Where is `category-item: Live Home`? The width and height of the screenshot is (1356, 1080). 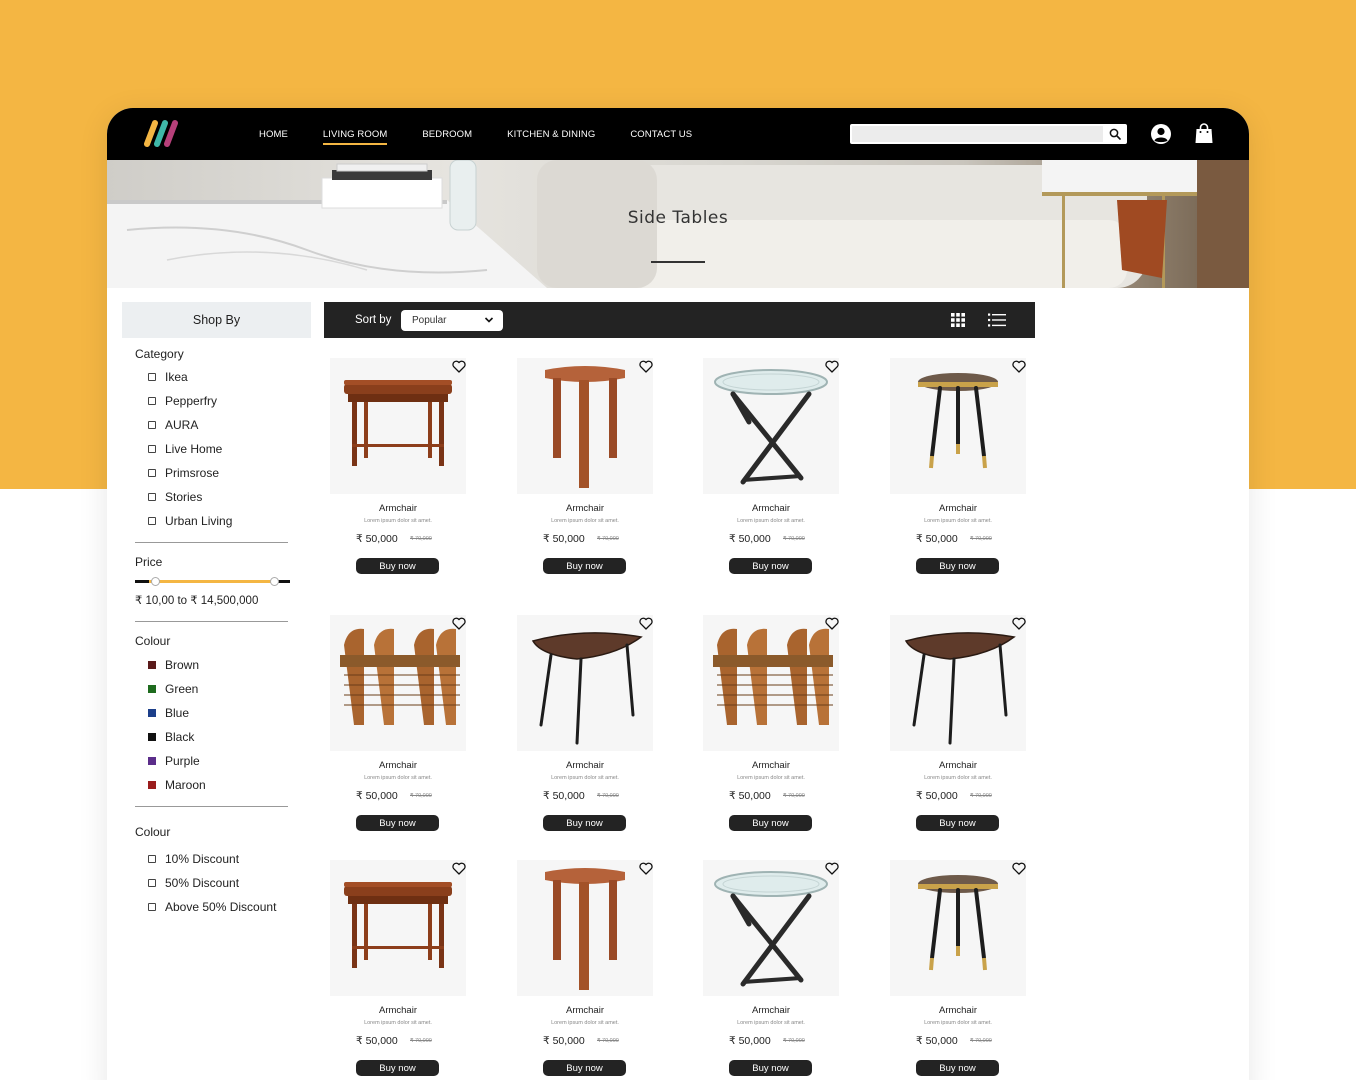 category-item: Live Home is located at coordinates (229, 449).